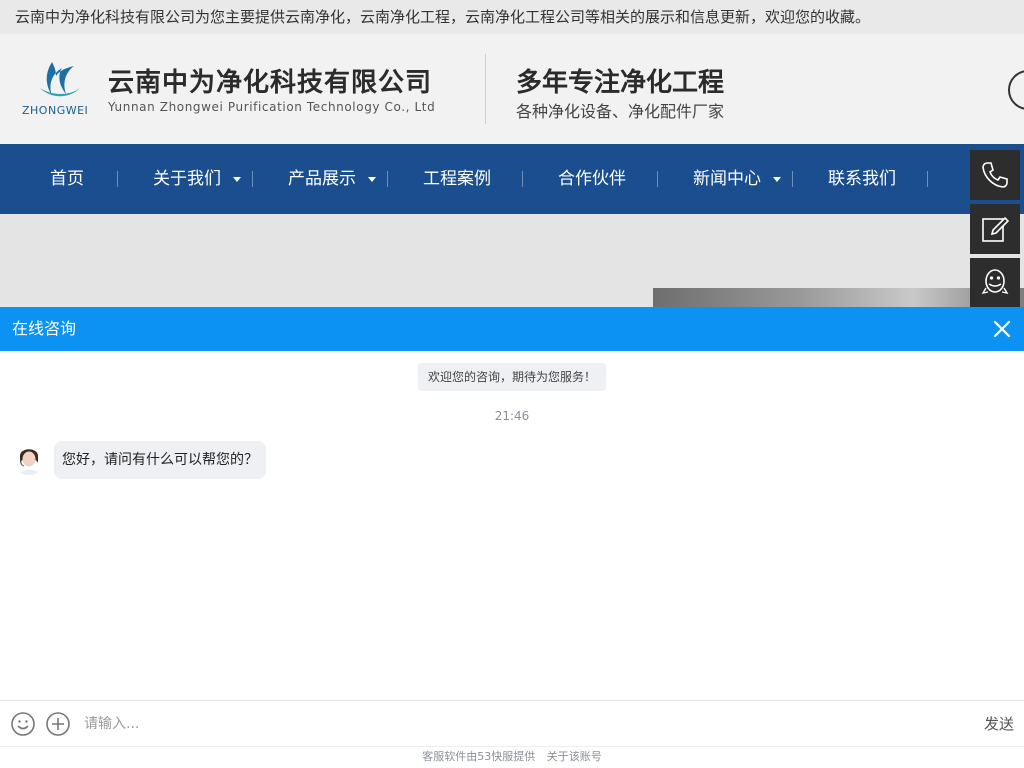 This screenshot has width=1024, height=768. I want to click on nav-item-label: 新闻中心, so click(727, 179).